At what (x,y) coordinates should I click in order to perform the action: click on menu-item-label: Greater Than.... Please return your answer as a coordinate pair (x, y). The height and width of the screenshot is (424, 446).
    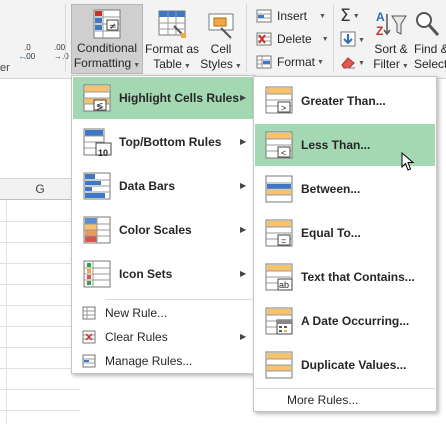
    Looking at the image, I should click on (343, 101).